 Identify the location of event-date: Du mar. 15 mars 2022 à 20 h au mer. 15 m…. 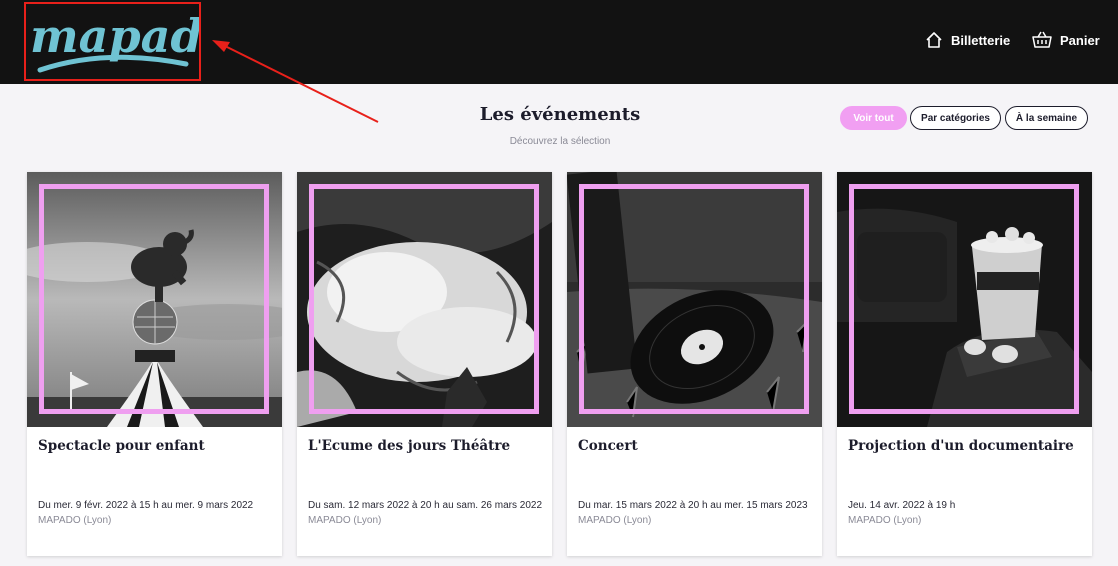
(693, 505).